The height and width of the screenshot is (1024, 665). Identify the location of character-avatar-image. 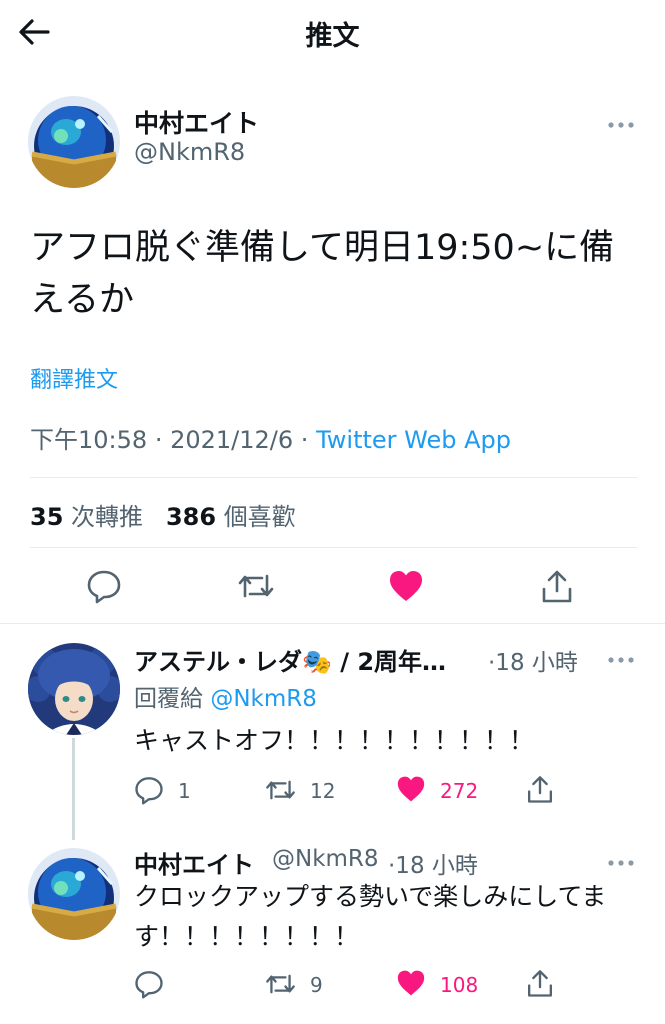
(74, 689).